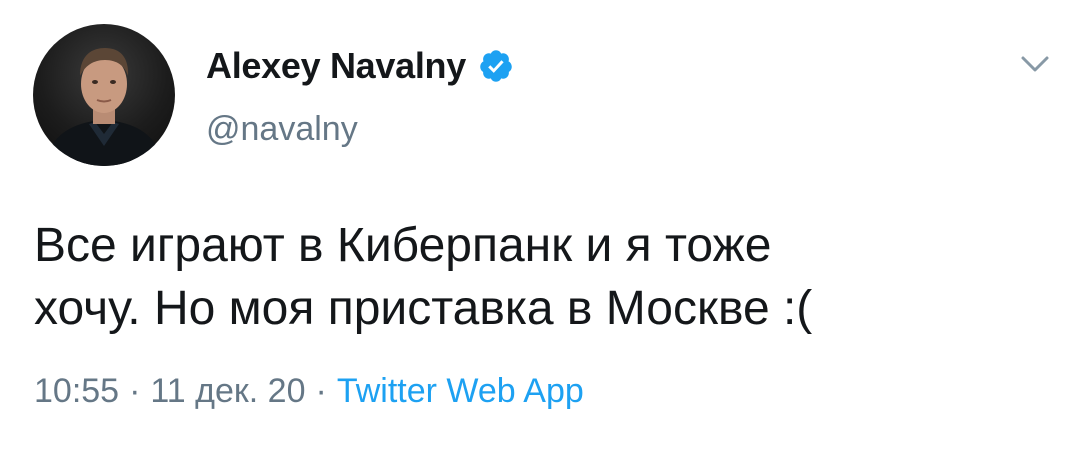 The height and width of the screenshot is (449, 1080). What do you see at coordinates (460, 391) in the screenshot?
I see `tweet-source-link: Twitter Web App` at bounding box center [460, 391].